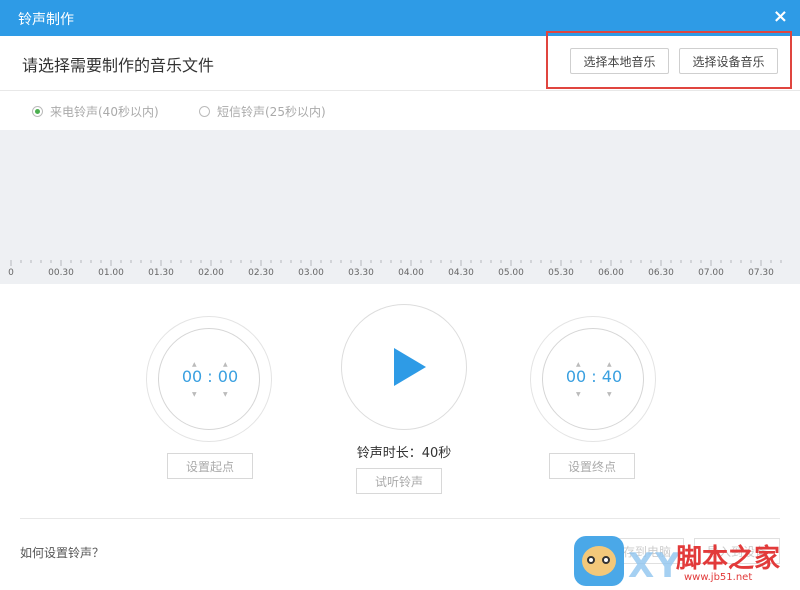  I want to click on timeline-tick-label: 06.00, so click(611, 273).